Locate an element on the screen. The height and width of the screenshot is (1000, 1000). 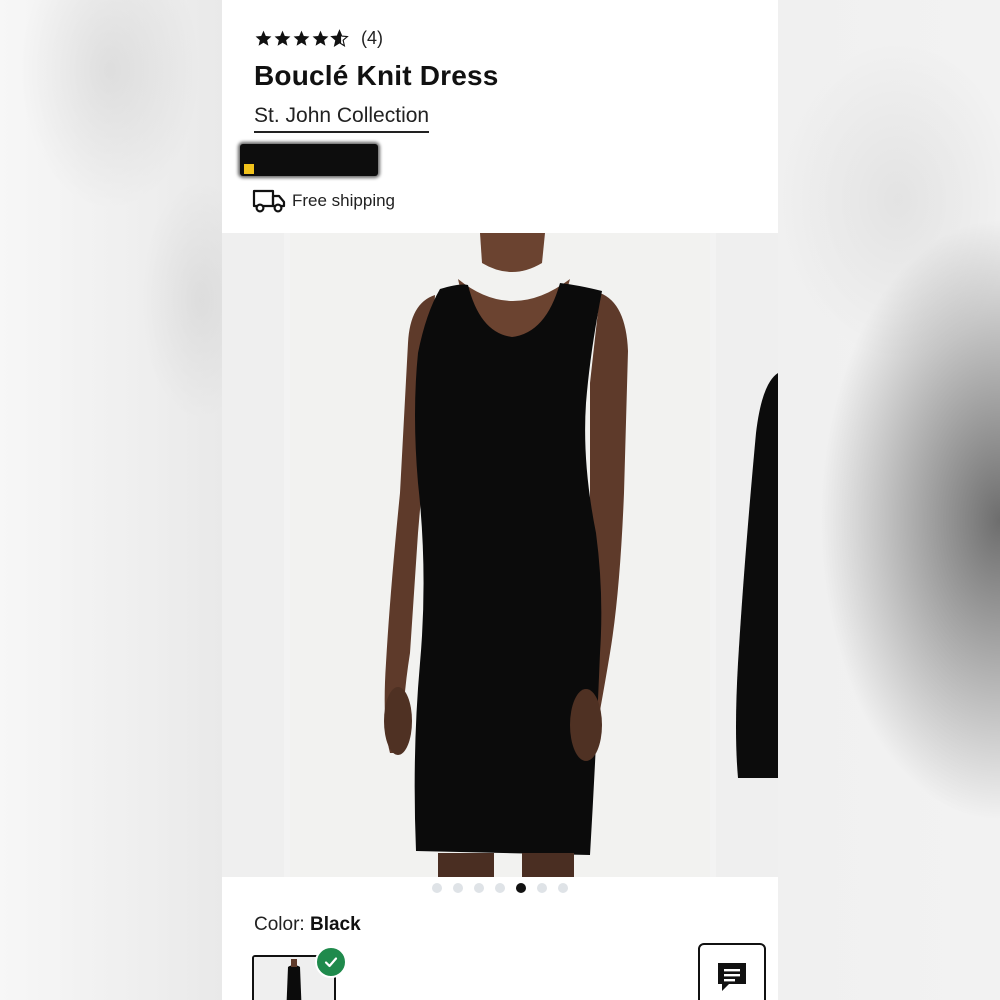
price-redacted is located at coordinates (309, 160).